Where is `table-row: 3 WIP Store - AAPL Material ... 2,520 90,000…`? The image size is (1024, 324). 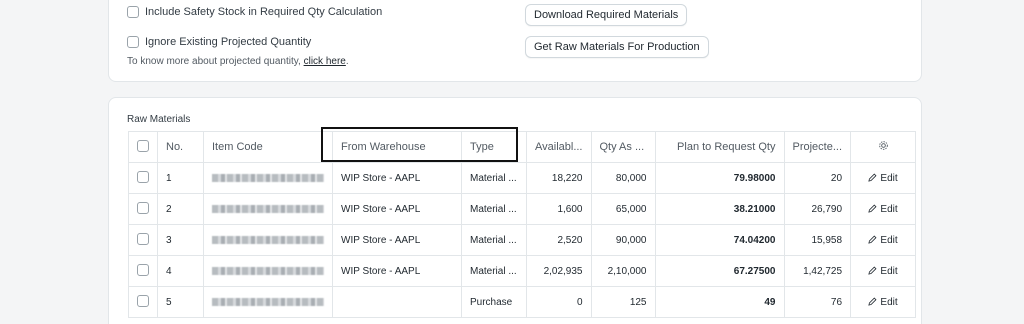 table-row: 3 WIP Store - AAPL Material ... 2,520 90,000… is located at coordinates (522, 240).